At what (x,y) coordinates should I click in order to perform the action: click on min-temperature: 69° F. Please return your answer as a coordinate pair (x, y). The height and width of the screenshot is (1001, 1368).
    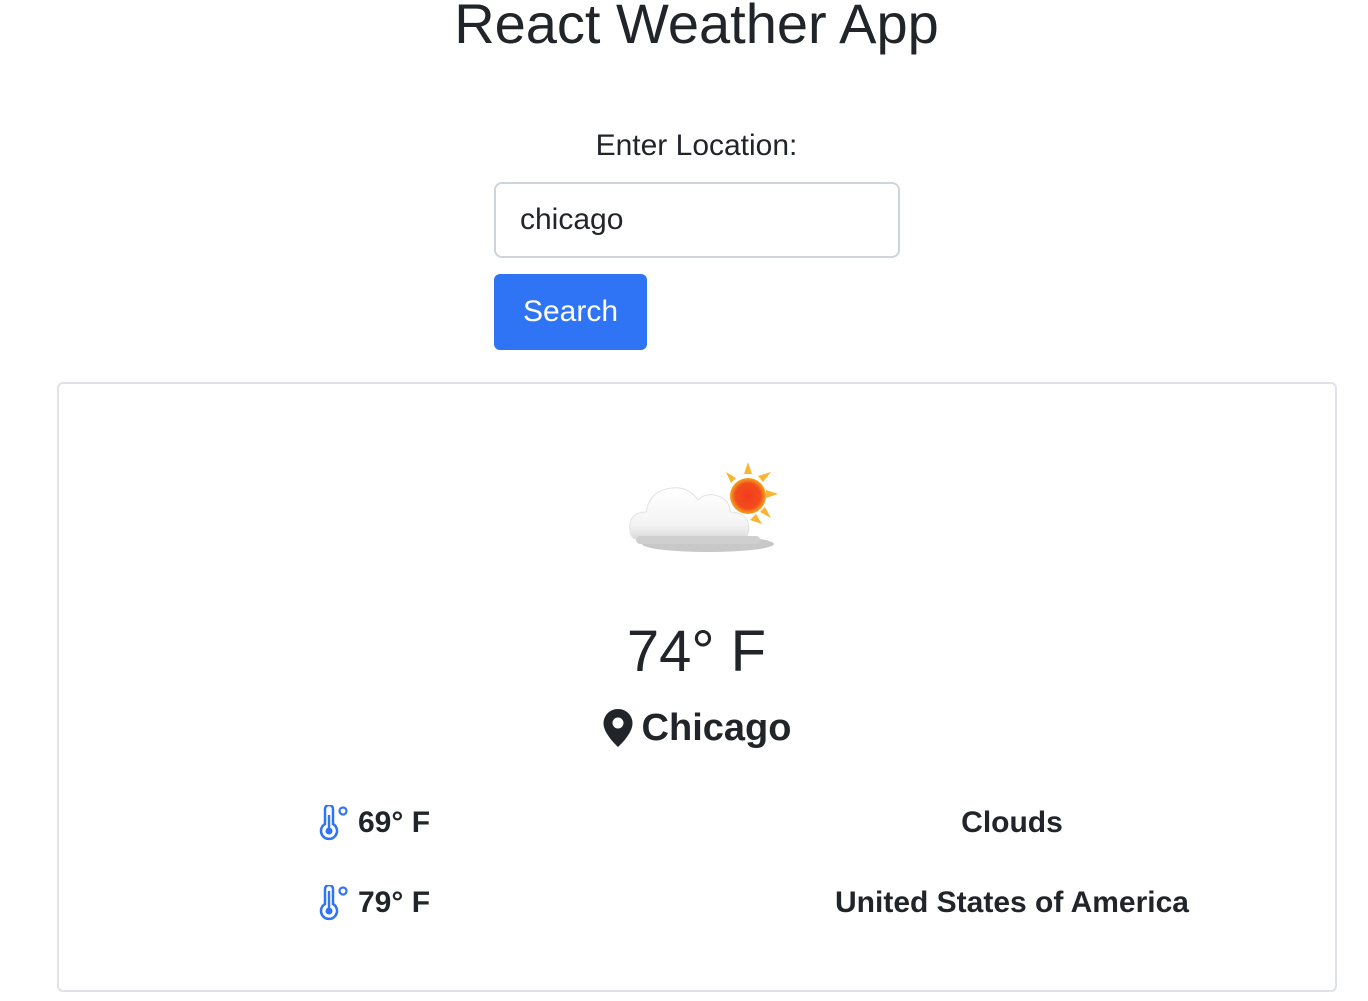
    Looking at the image, I should click on (373, 823).